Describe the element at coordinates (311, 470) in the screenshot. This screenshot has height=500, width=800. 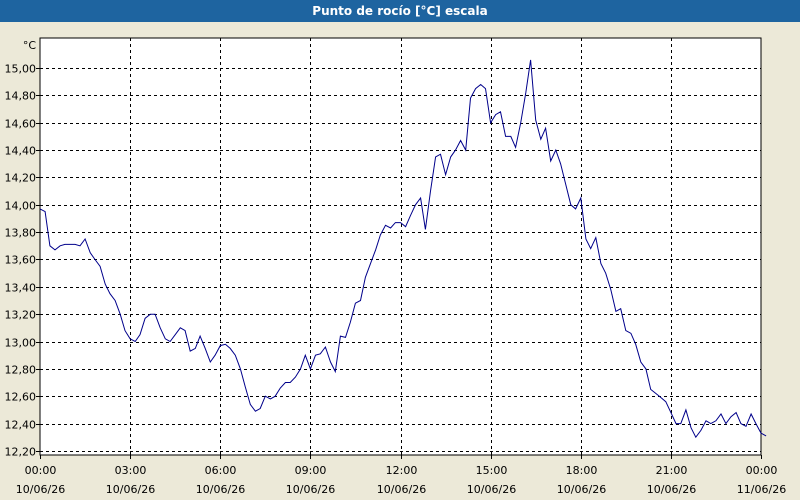
I see `x-tick-time-label: 09:00` at that location.